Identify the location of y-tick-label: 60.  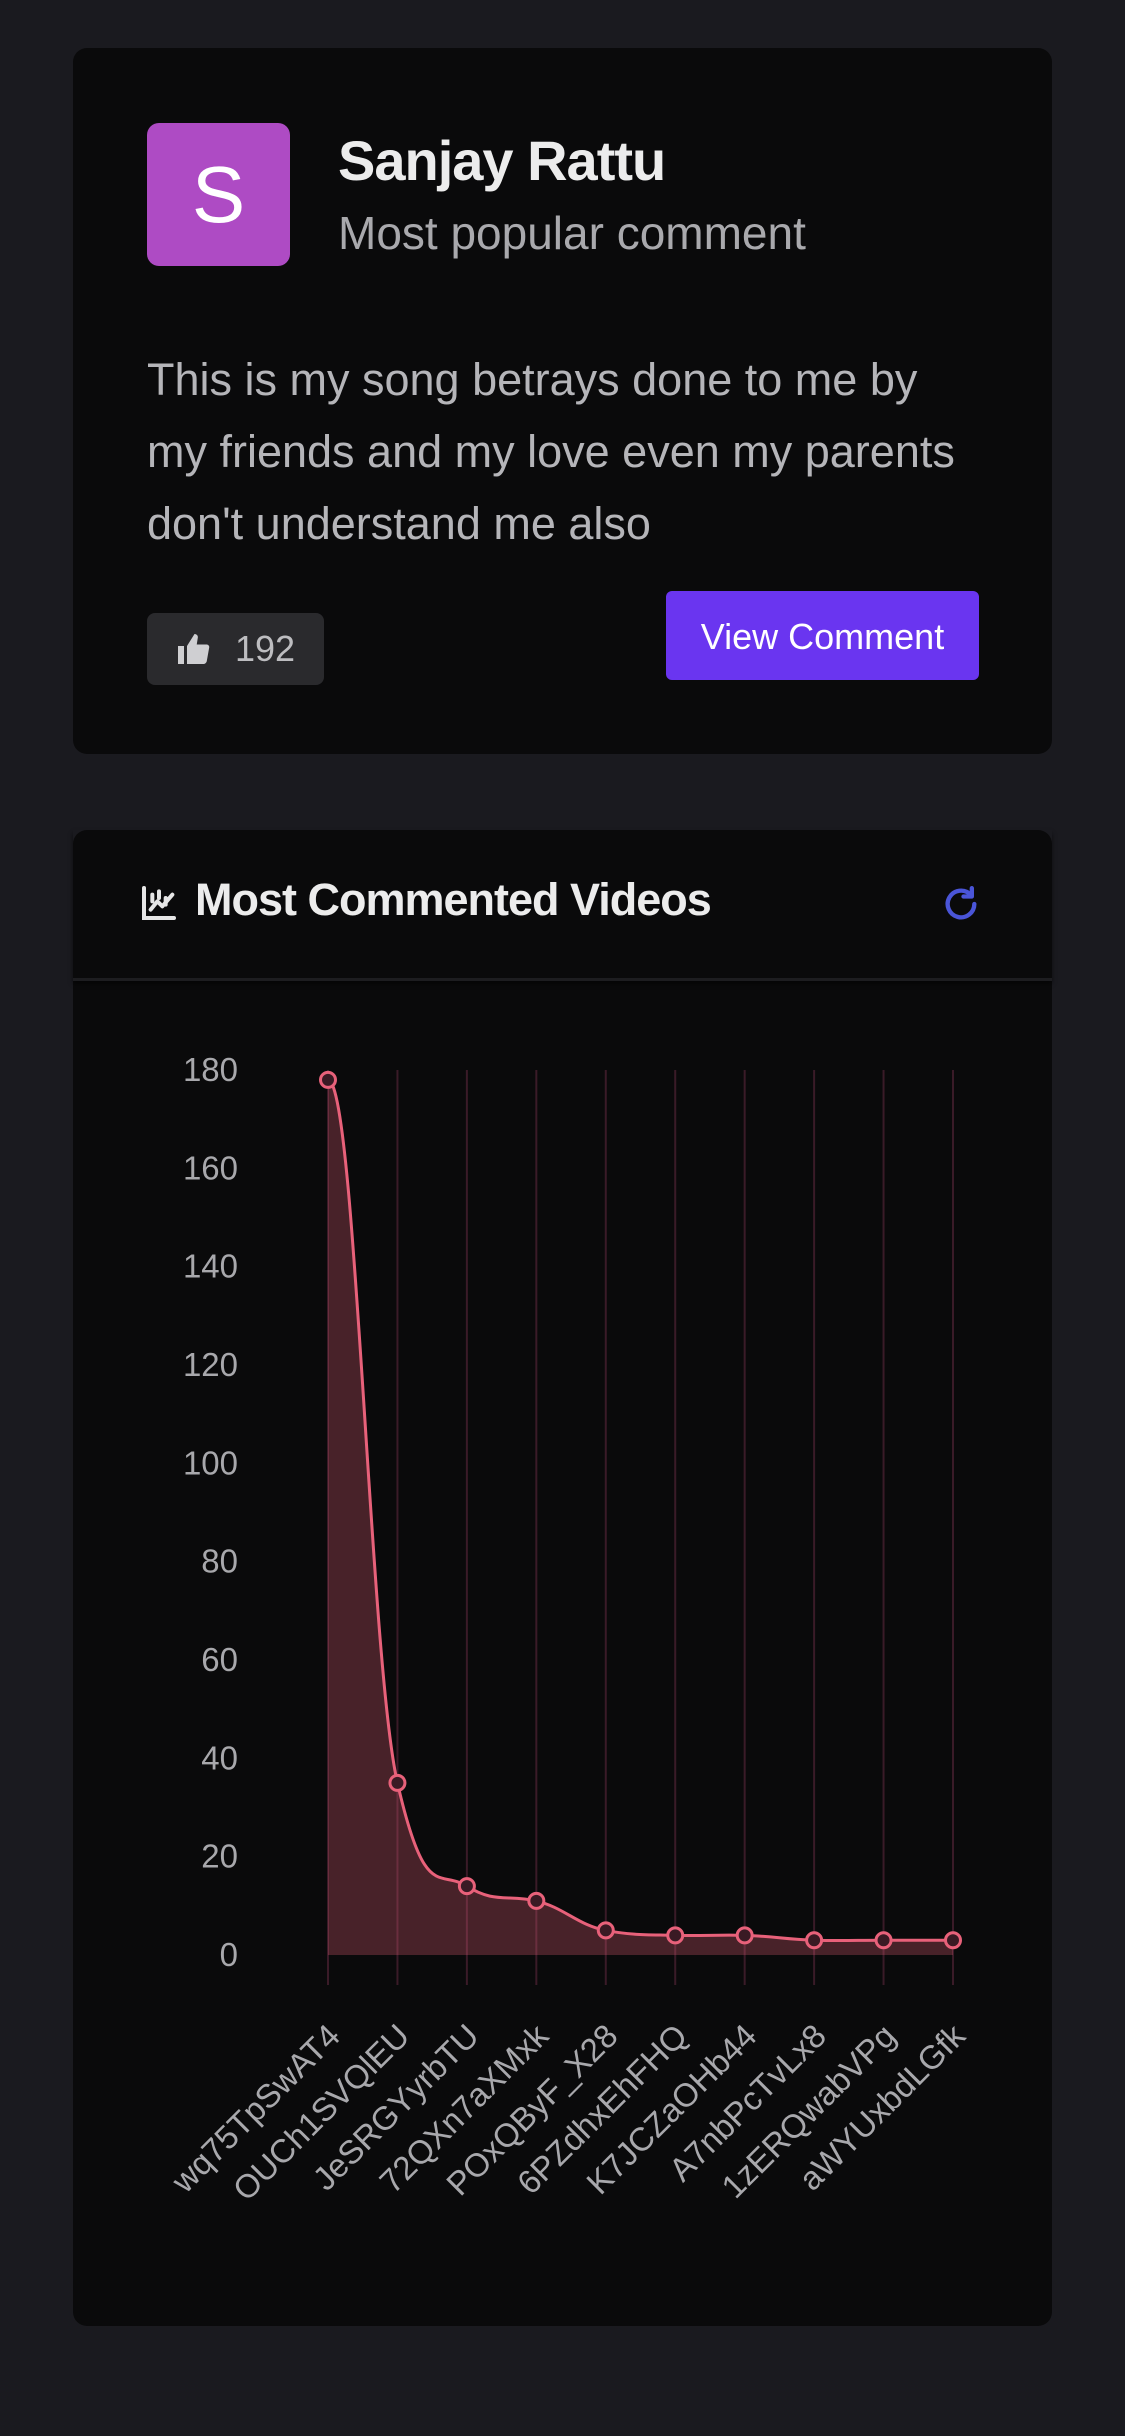
(219, 1659).